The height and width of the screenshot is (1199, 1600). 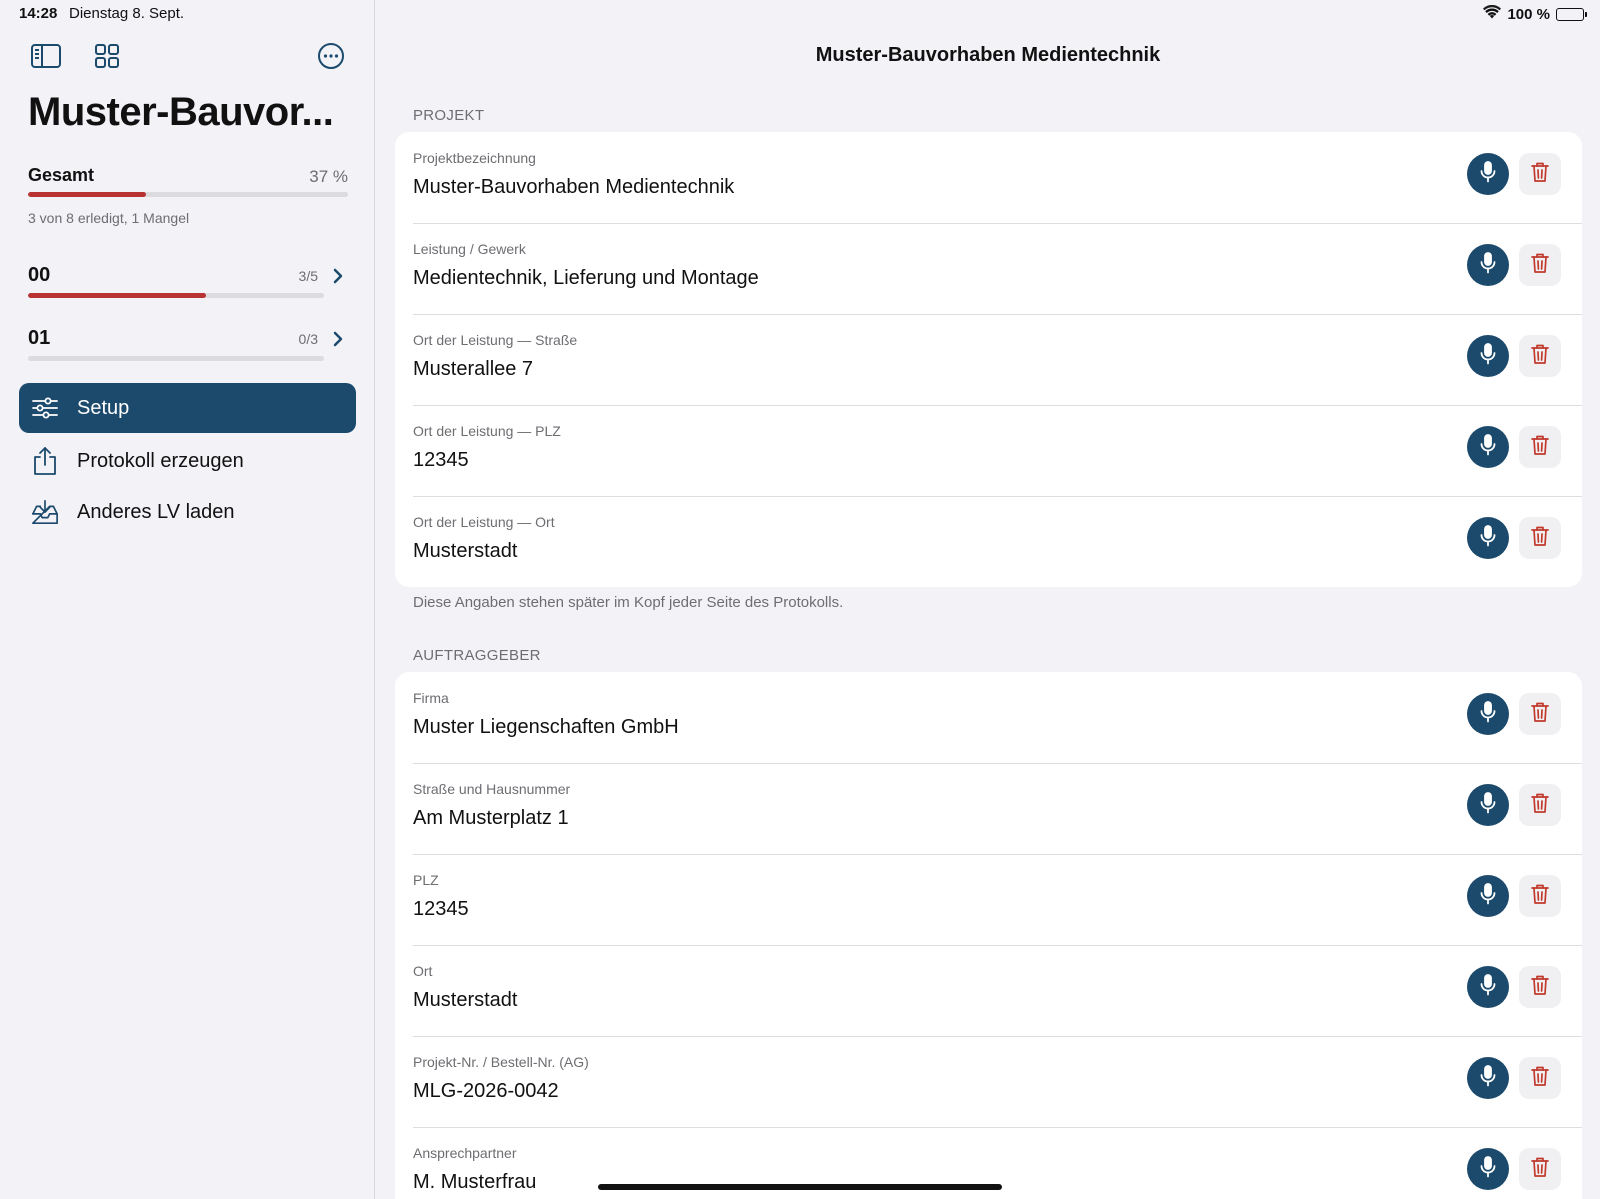 What do you see at coordinates (469, 249) in the screenshot?
I see `field-label: Leistung / Gewerk` at bounding box center [469, 249].